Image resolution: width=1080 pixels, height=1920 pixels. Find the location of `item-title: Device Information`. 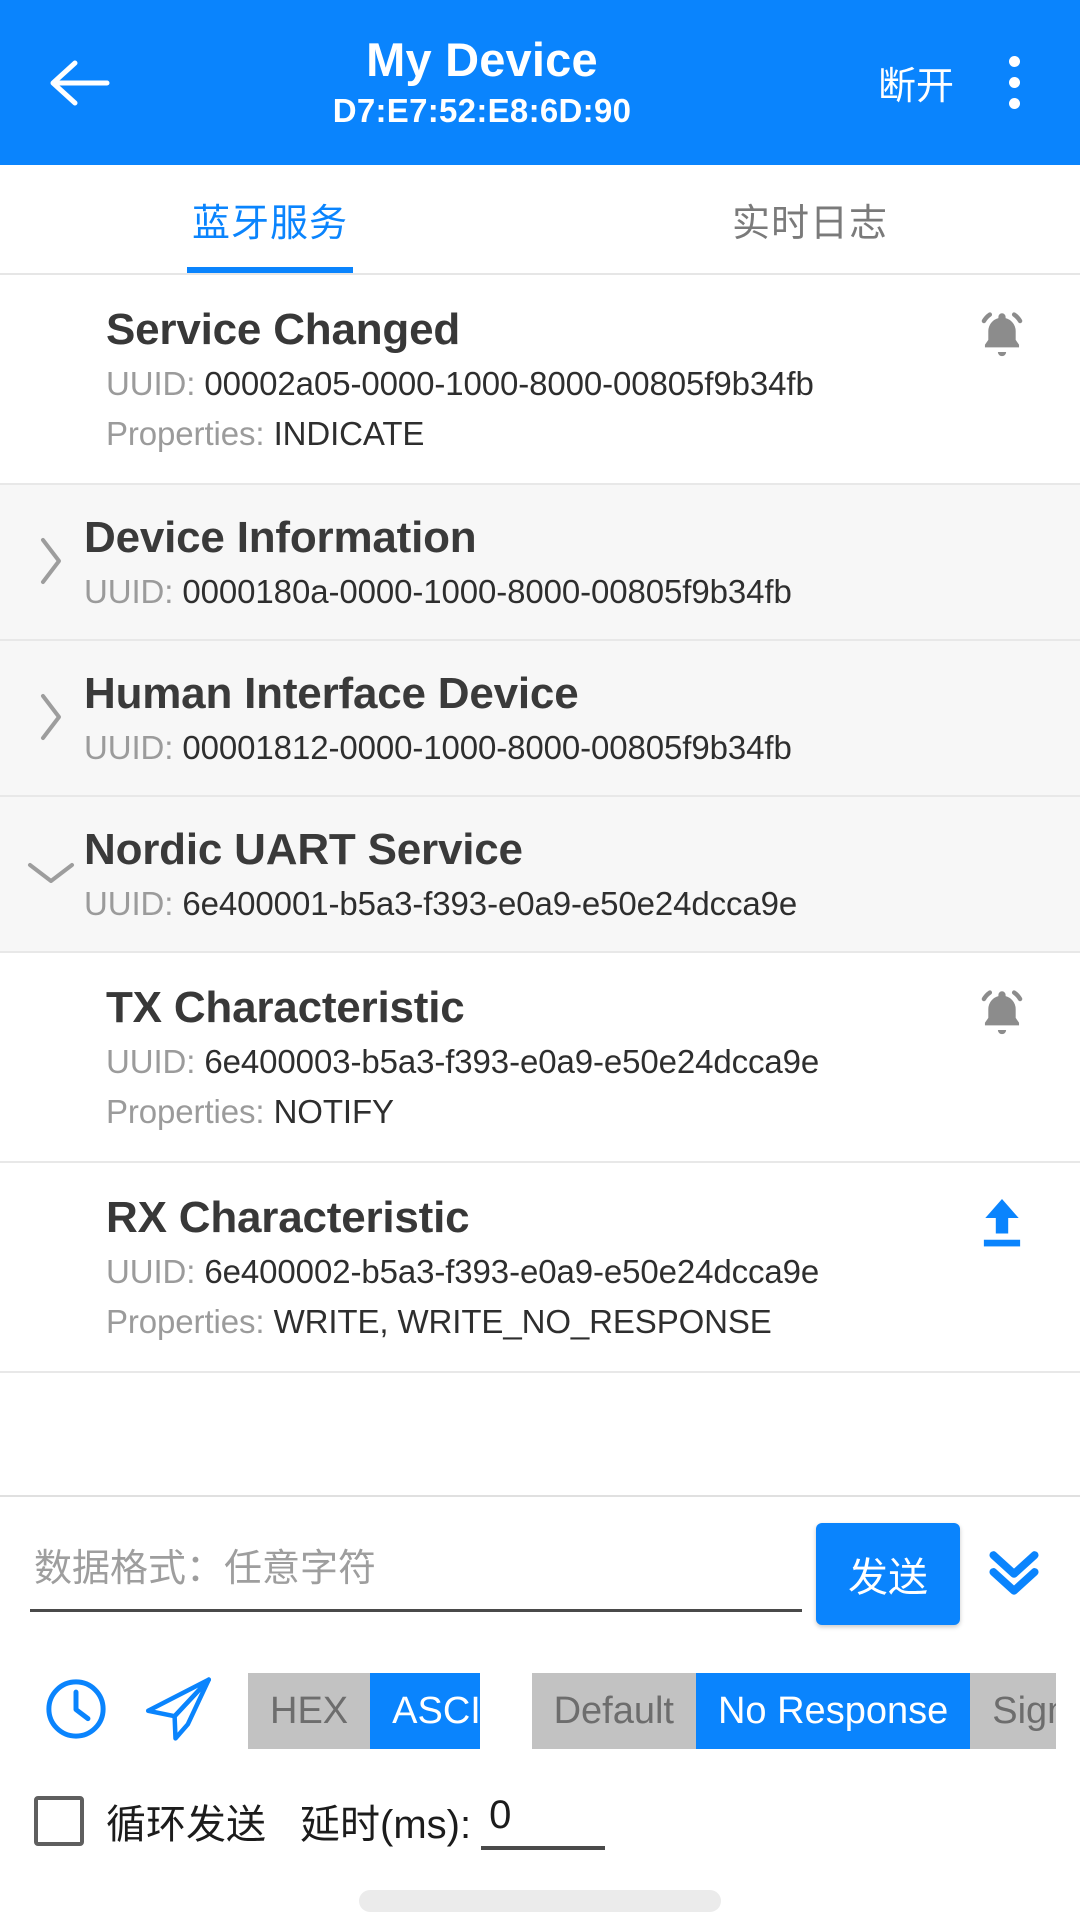

item-title: Device Information is located at coordinates (280, 537).